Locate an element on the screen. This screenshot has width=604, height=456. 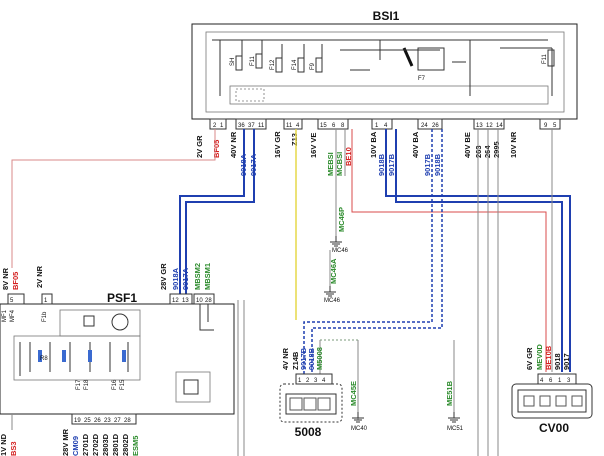
ground-wire-label: MC46A is located at coordinates (333, 271).